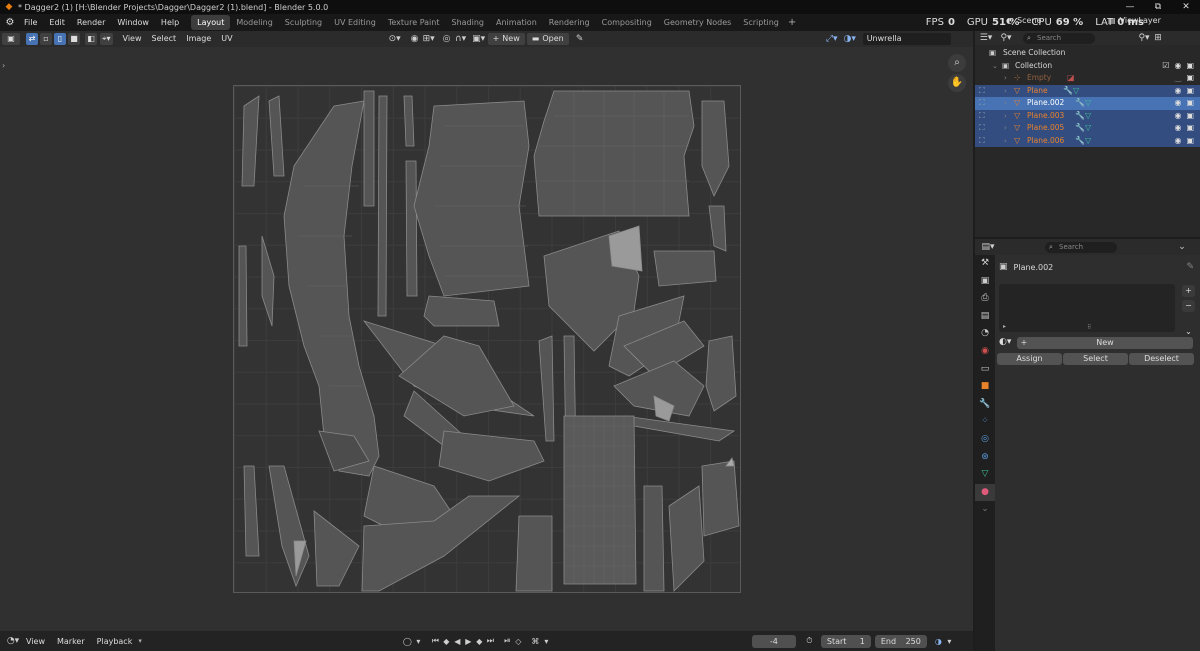  Describe the element at coordinates (985, 352) in the screenshot. I see `world-tab-icon: ◉` at that location.